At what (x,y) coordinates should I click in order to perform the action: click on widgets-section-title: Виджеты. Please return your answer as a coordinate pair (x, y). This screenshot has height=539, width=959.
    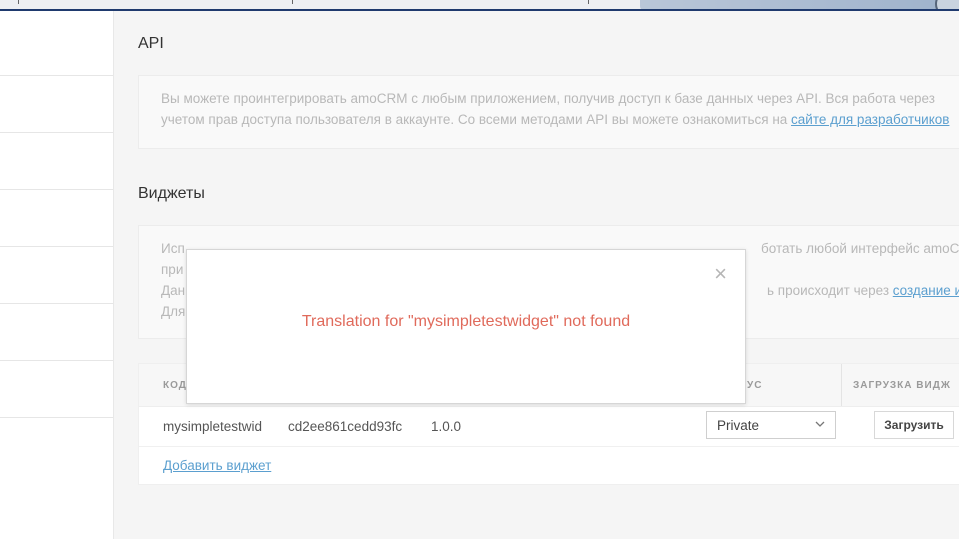
    Looking at the image, I should click on (171, 193).